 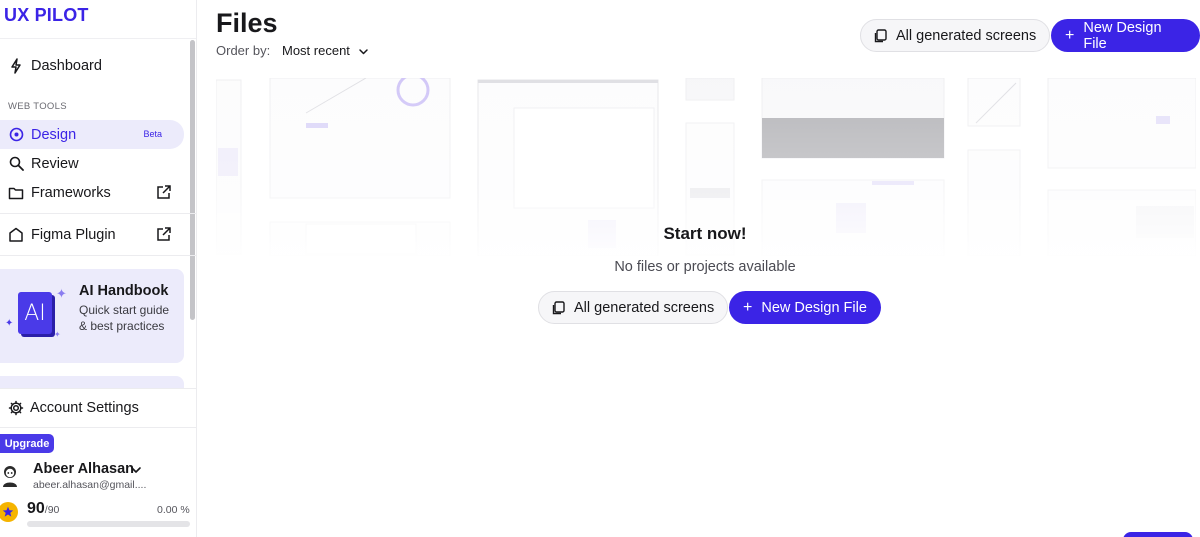 What do you see at coordinates (16, 135) in the screenshot?
I see `target-icon` at bounding box center [16, 135].